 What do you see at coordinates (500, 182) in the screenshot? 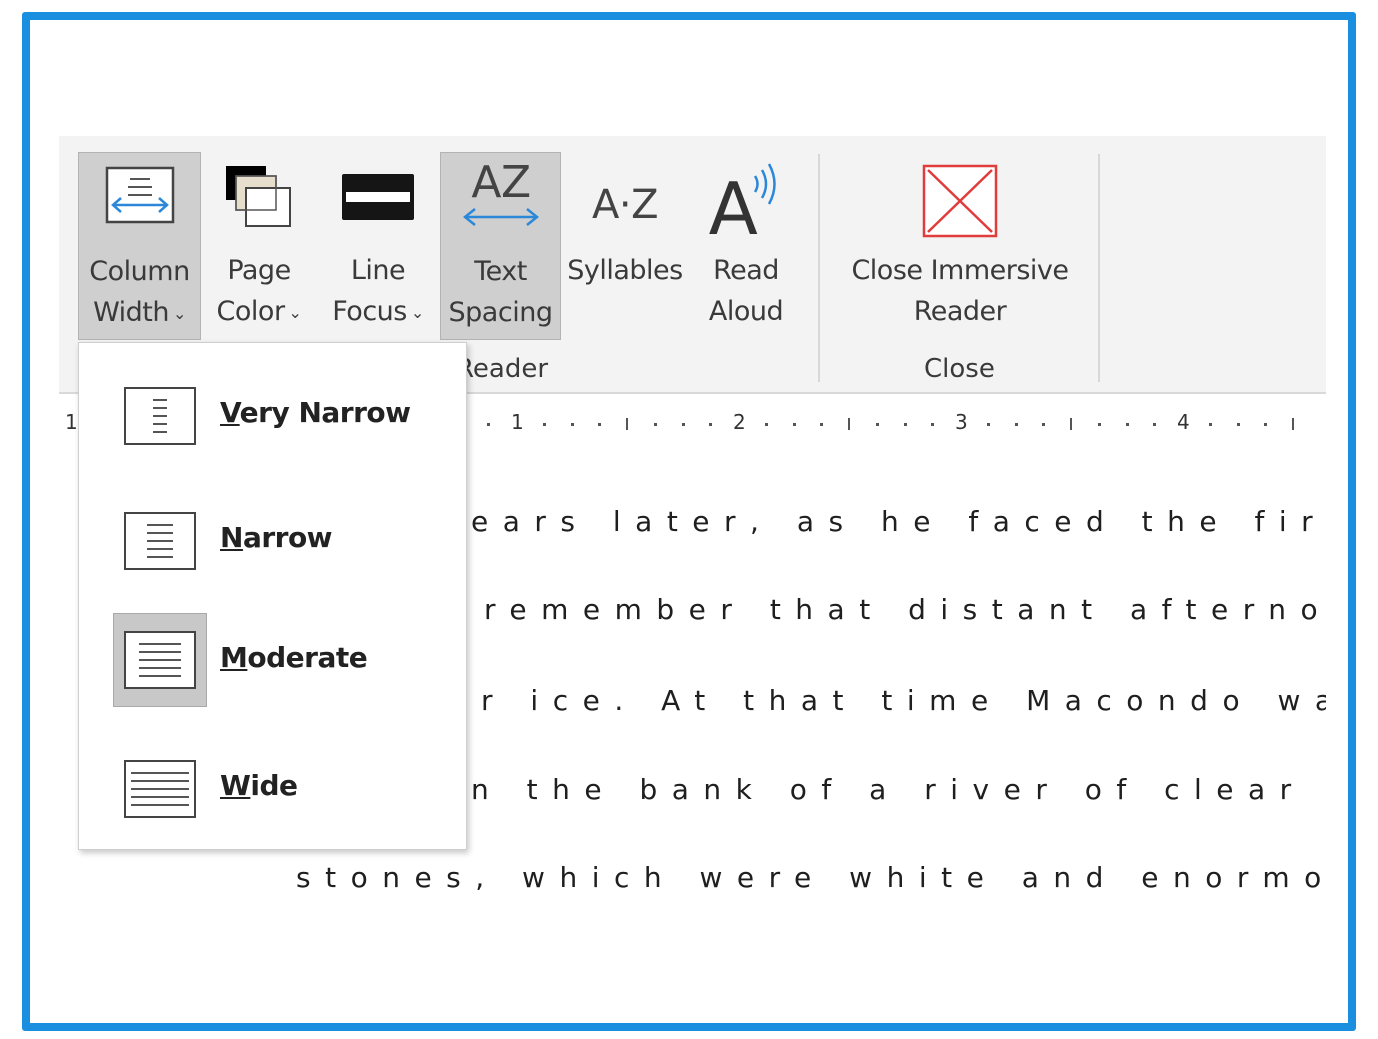
I see `svg-text: AZ` at bounding box center [500, 182].